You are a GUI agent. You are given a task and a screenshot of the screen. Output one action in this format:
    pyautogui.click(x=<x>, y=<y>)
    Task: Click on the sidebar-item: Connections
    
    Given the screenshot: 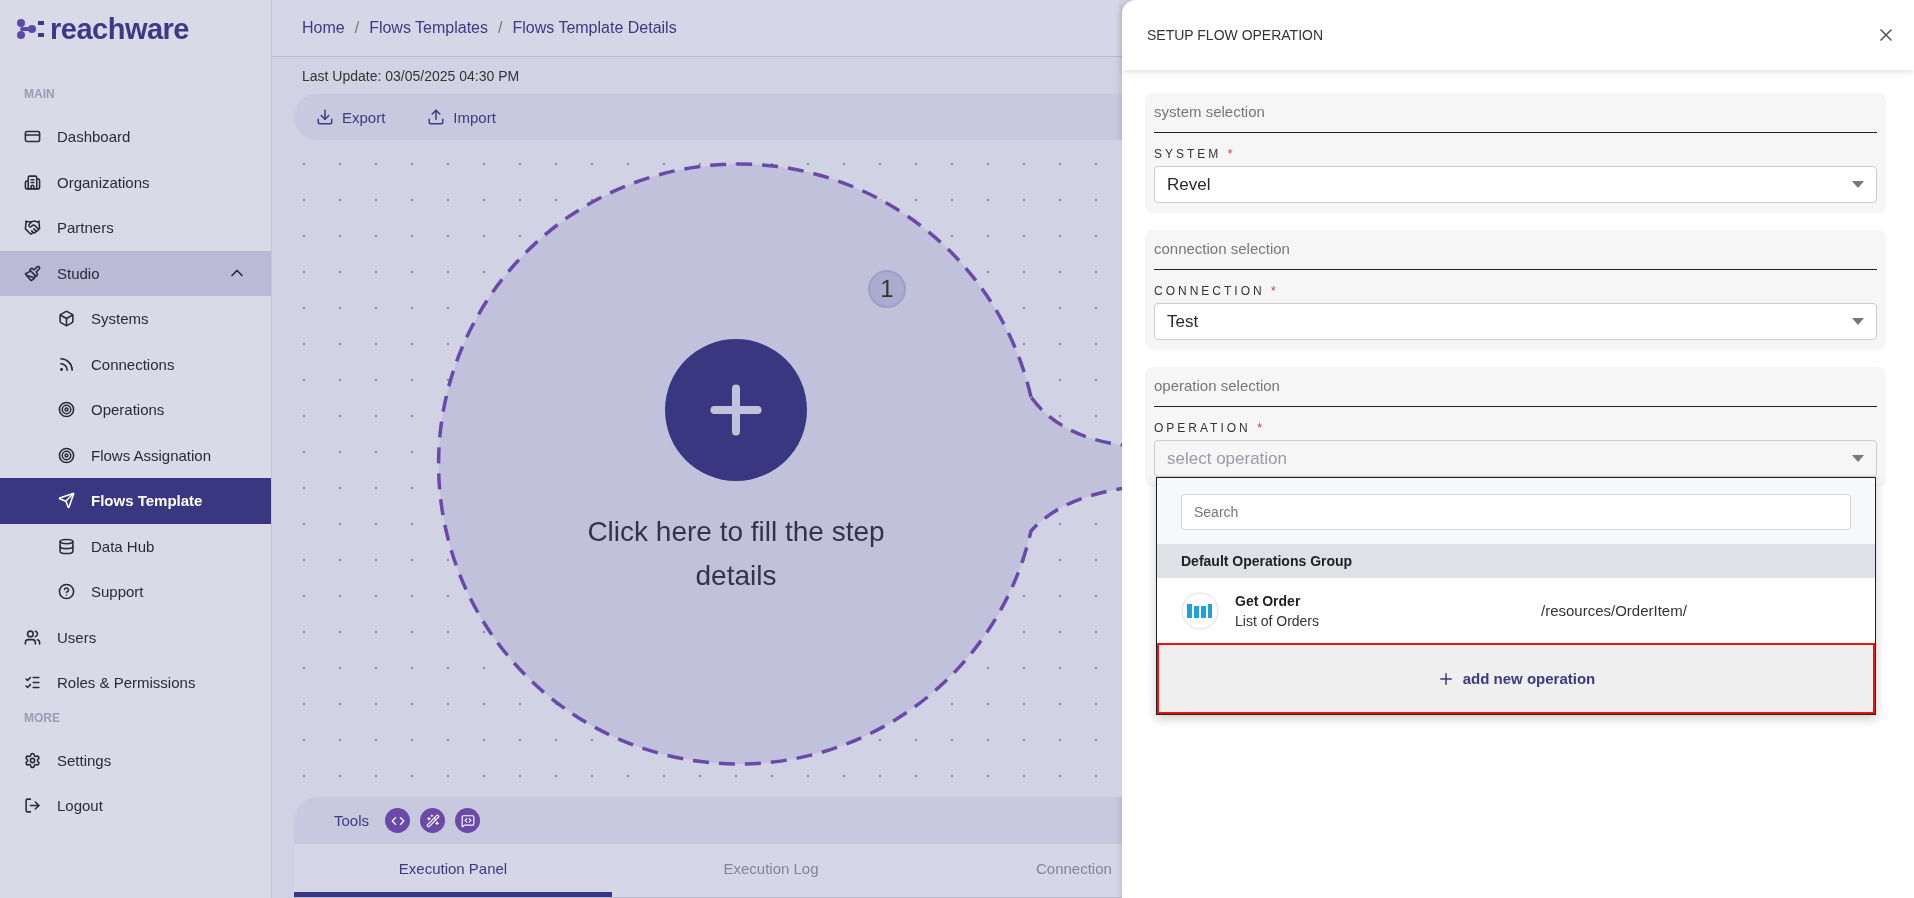 What is the action you would take?
    pyautogui.click(x=135, y=364)
    